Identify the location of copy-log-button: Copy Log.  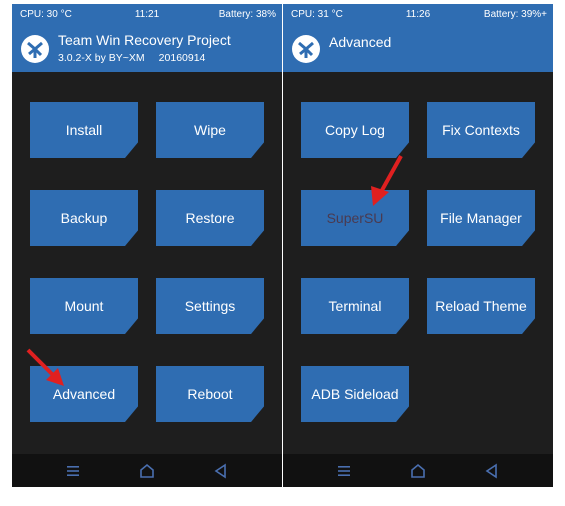
(355, 130).